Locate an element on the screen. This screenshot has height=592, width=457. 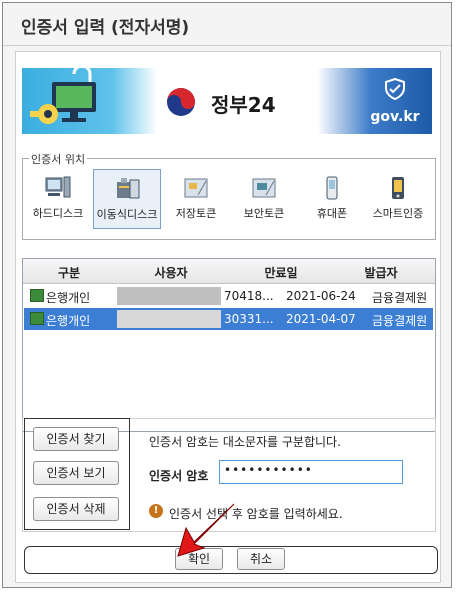
confirm-bar: 확인 취소 is located at coordinates (231, 560).